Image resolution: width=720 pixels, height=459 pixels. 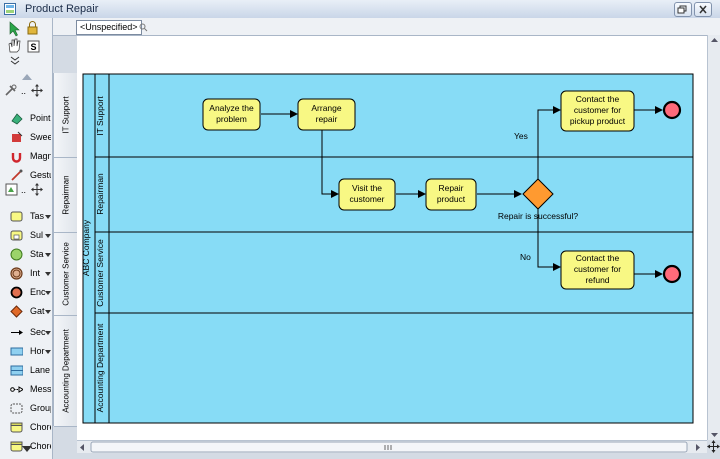 What do you see at coordinates (82, 447) in the screenshot?
I see `scroll-left-arrow-icon` at bounding box center [82, 447].